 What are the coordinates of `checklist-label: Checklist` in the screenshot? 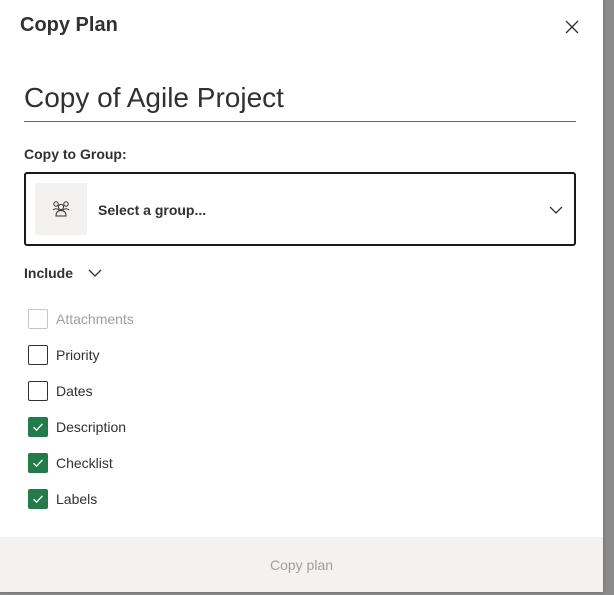 It's located at (84, 463).